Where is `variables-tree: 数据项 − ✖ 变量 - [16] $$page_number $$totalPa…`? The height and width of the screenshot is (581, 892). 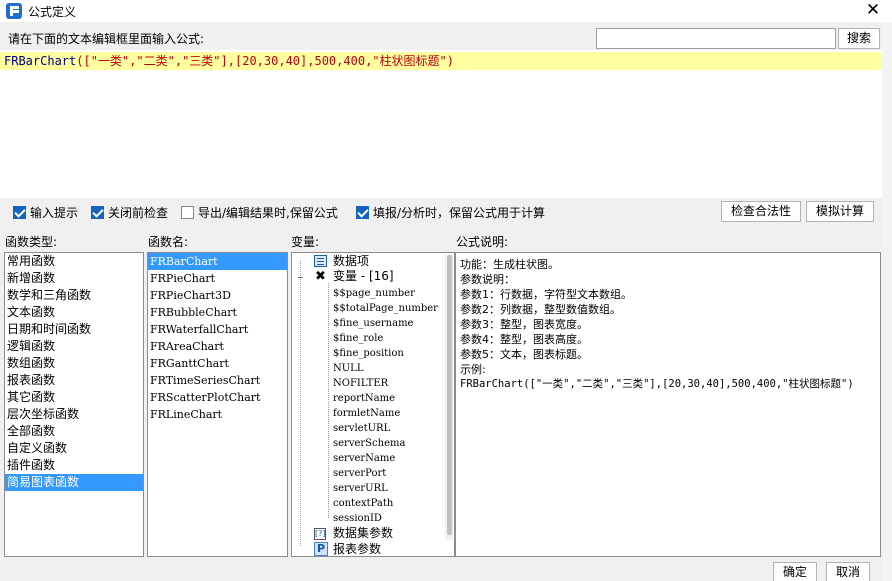
variables-tree: 数据项 − ✖ 变量 - [16] $$page_number $$totalPa… is located at coordinates (373, 404).